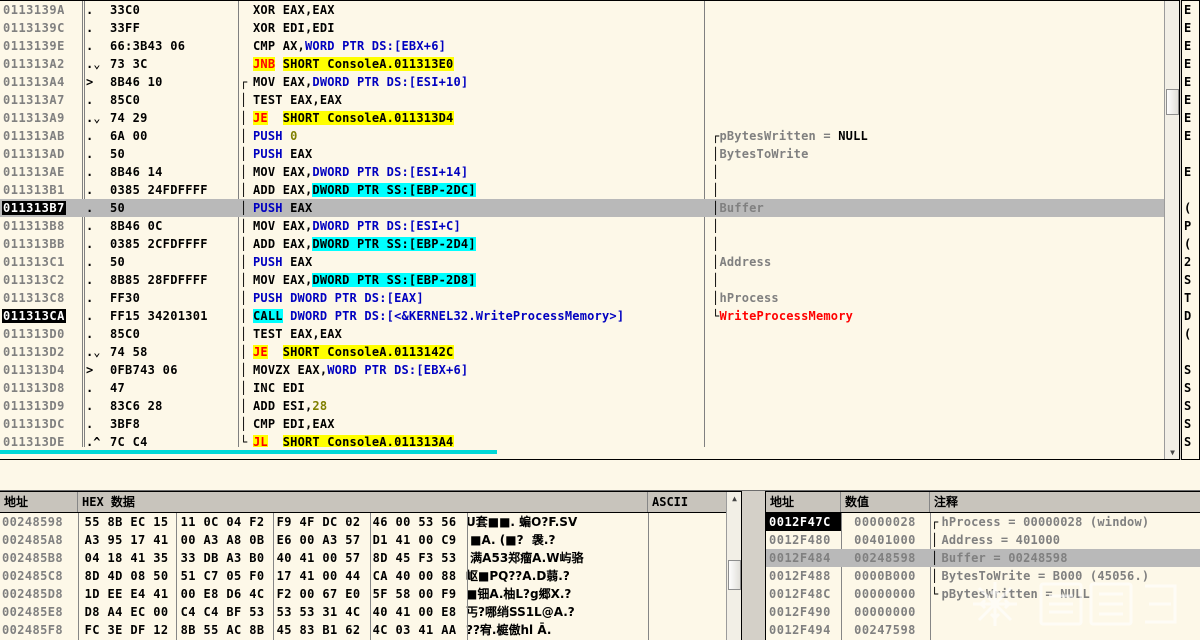 The height and width of the screenshot is (640, 1200). Describe the element at coordinates (38, 522) in the screenshot. I see `dump-address: 00248598` at that location.